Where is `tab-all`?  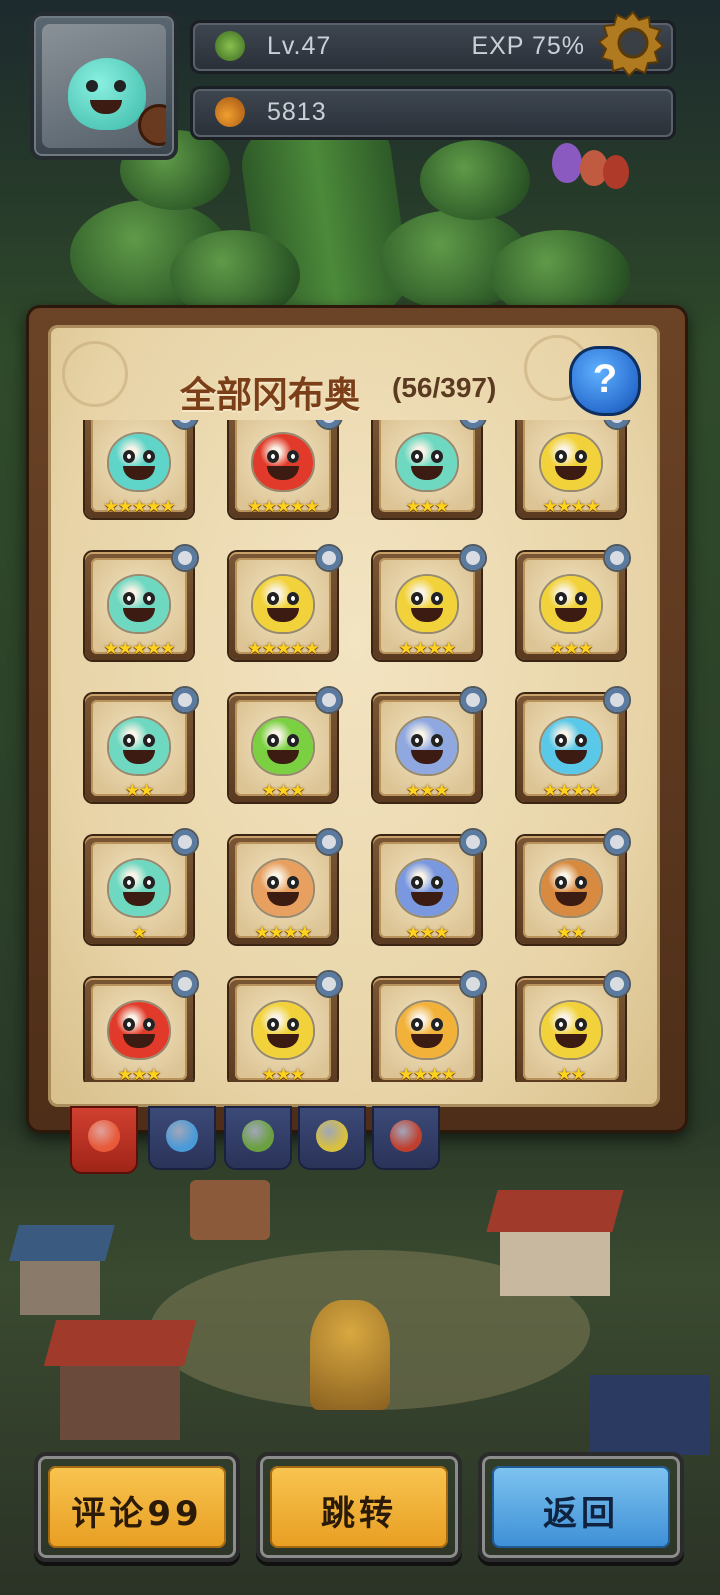
tab-all is located at coordinates (104, 1140).